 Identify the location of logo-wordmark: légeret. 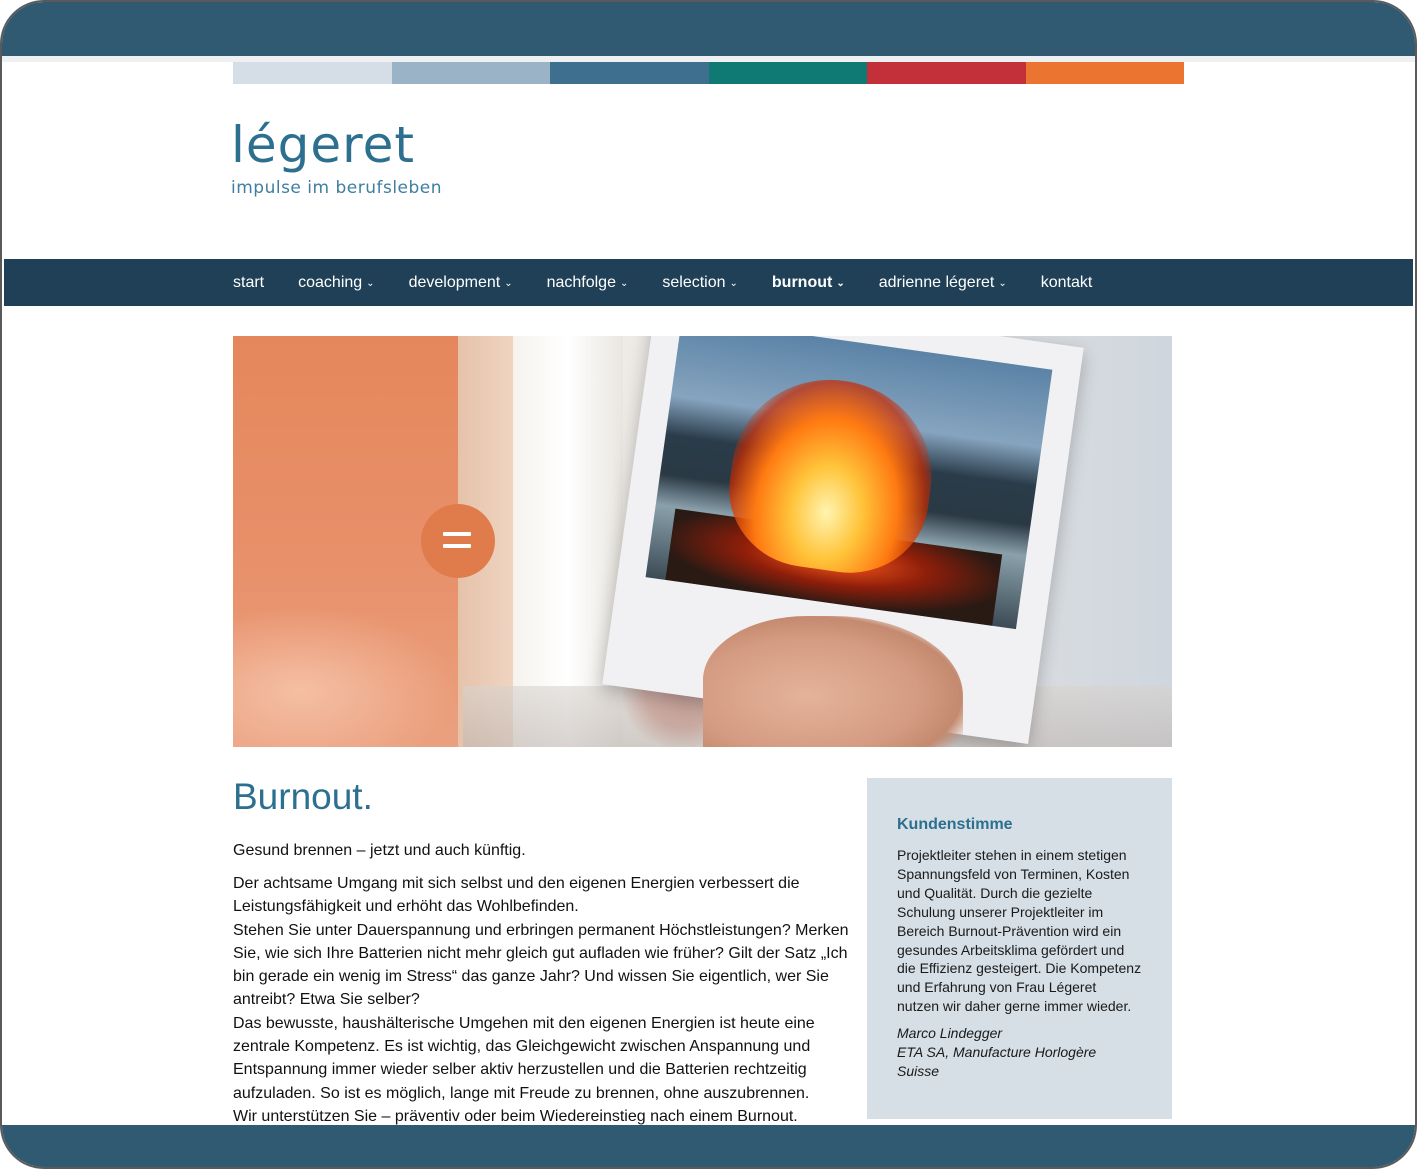
(323, 145).